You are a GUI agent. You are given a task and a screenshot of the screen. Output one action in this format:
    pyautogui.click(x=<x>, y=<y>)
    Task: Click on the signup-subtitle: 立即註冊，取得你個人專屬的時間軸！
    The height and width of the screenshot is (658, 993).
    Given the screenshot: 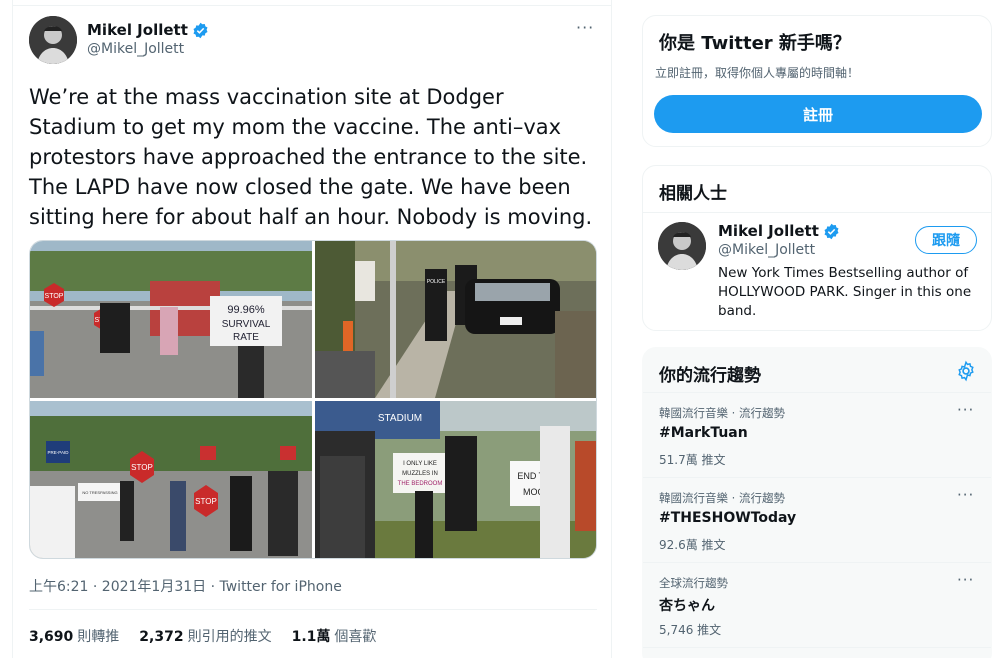 What is the action you would take?
    pyautogui.click(x=757, y=73)
    